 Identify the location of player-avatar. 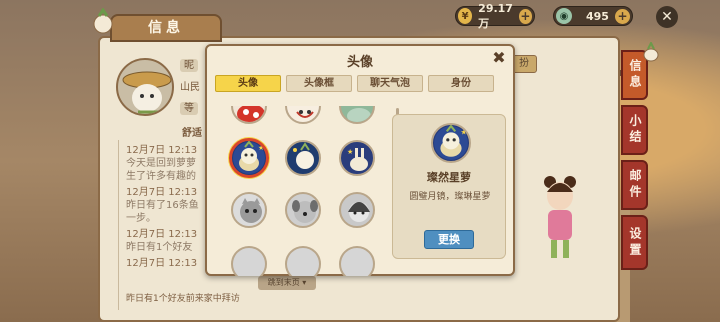
(145, 87).